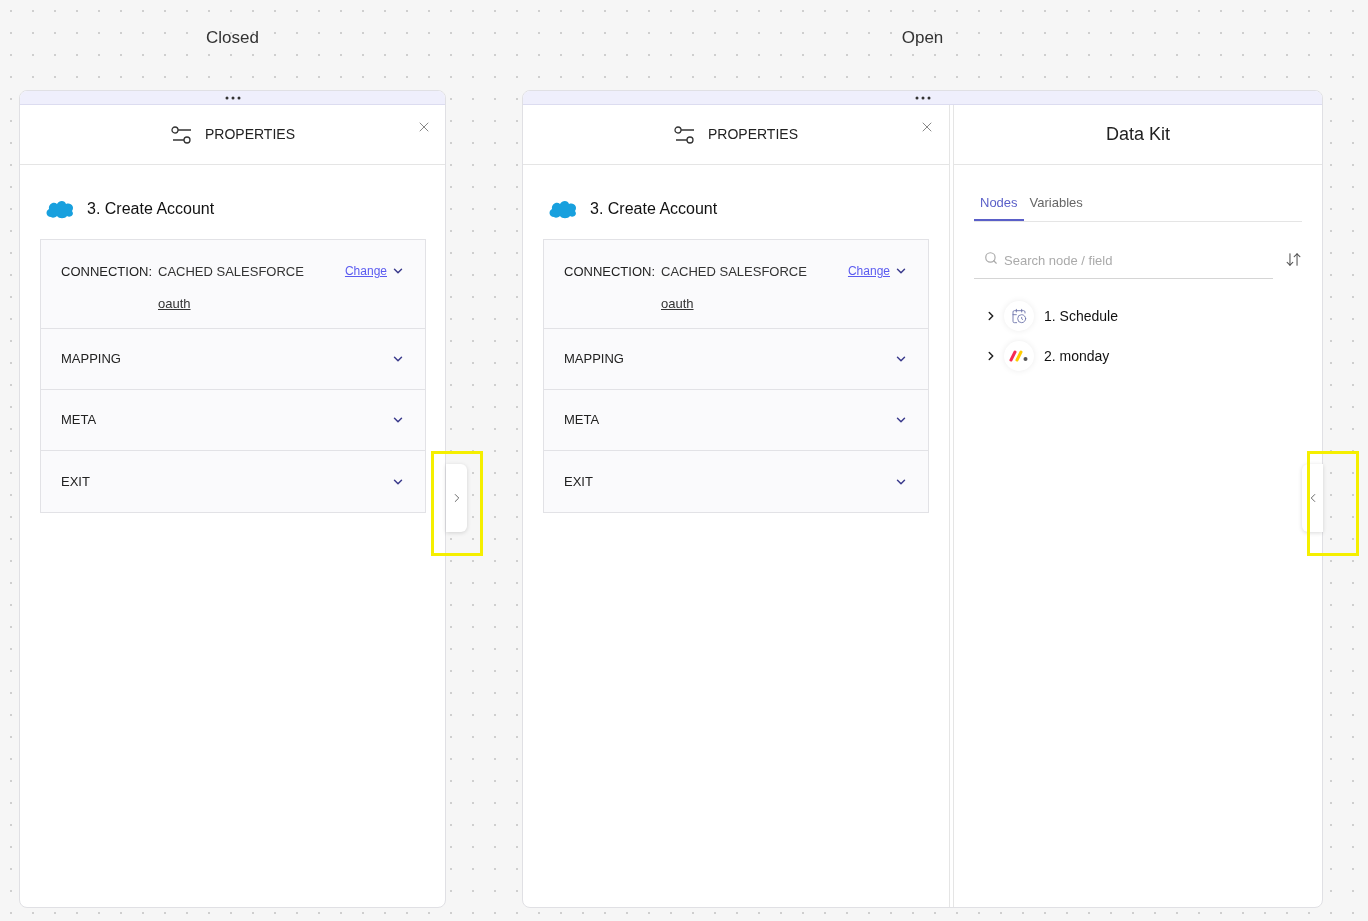  What do you see at coordinates (456, 498) in the screenshot?
I see `panel-toggle-tab` at bounding box center [456, 498].